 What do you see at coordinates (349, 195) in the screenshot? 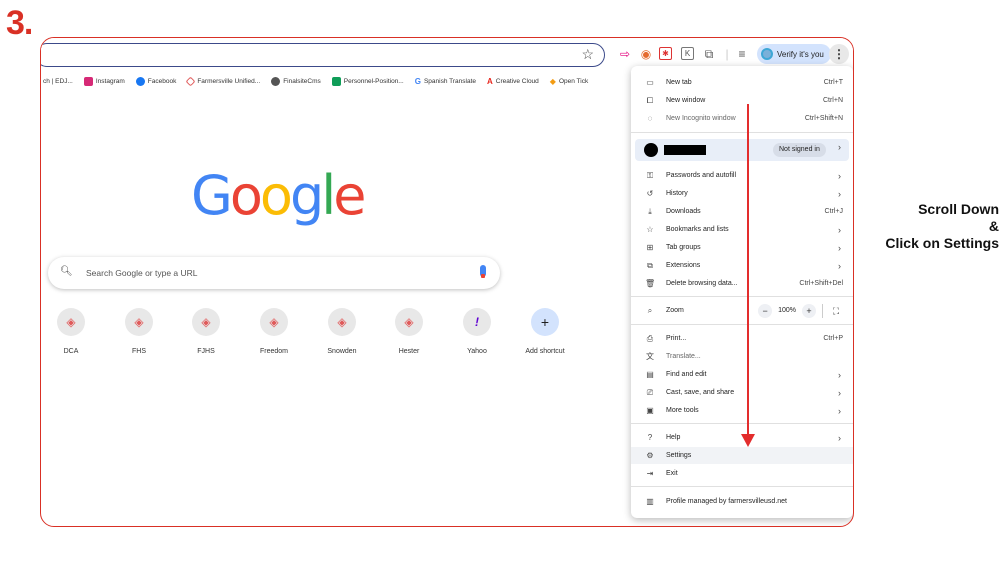
I see `logo-letter: e` at bounding box center [349, 195].